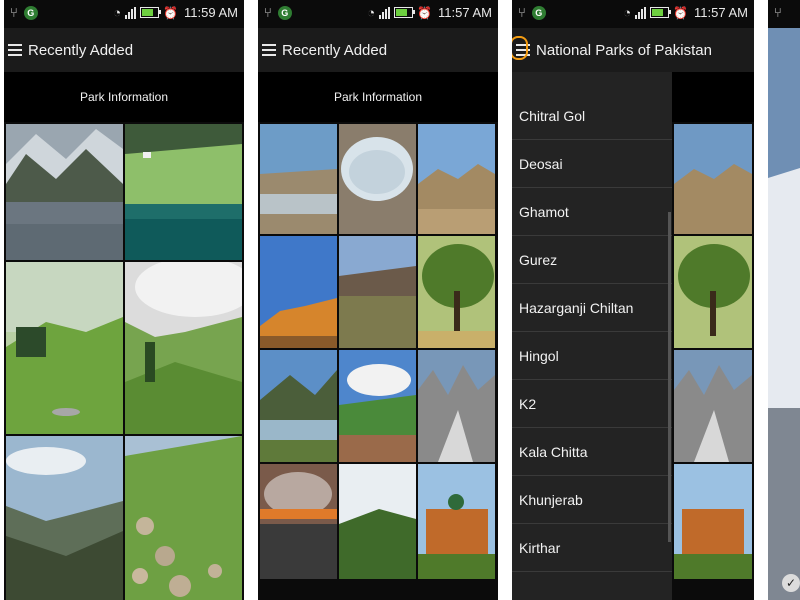  I want to click on photo-tile-clouds-field, so click(377, 406).